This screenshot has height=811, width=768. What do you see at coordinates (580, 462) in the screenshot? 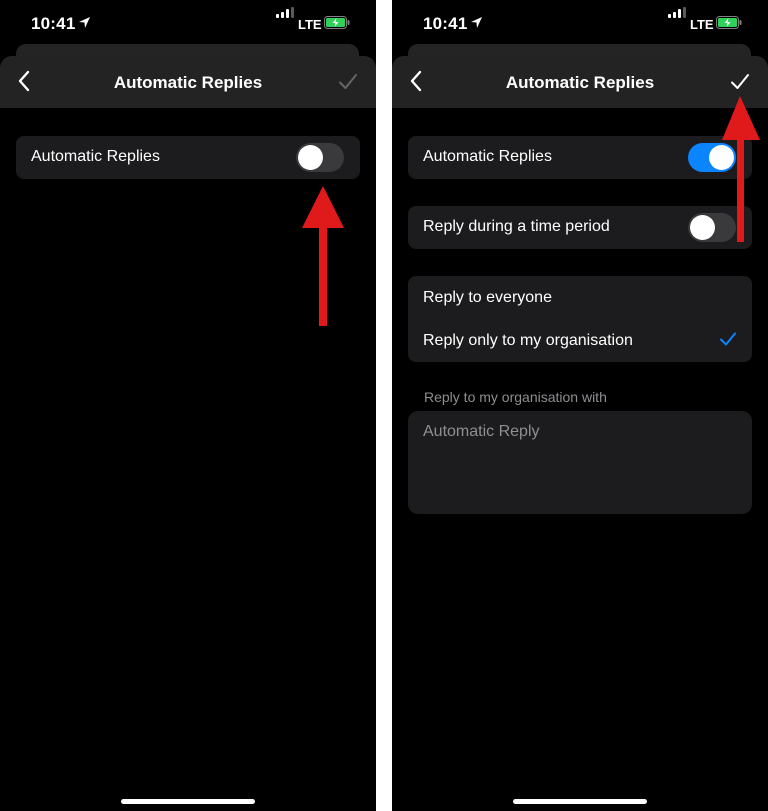
I see `reply-message-field: Automatic Reply` at bounding box center [580, 462].